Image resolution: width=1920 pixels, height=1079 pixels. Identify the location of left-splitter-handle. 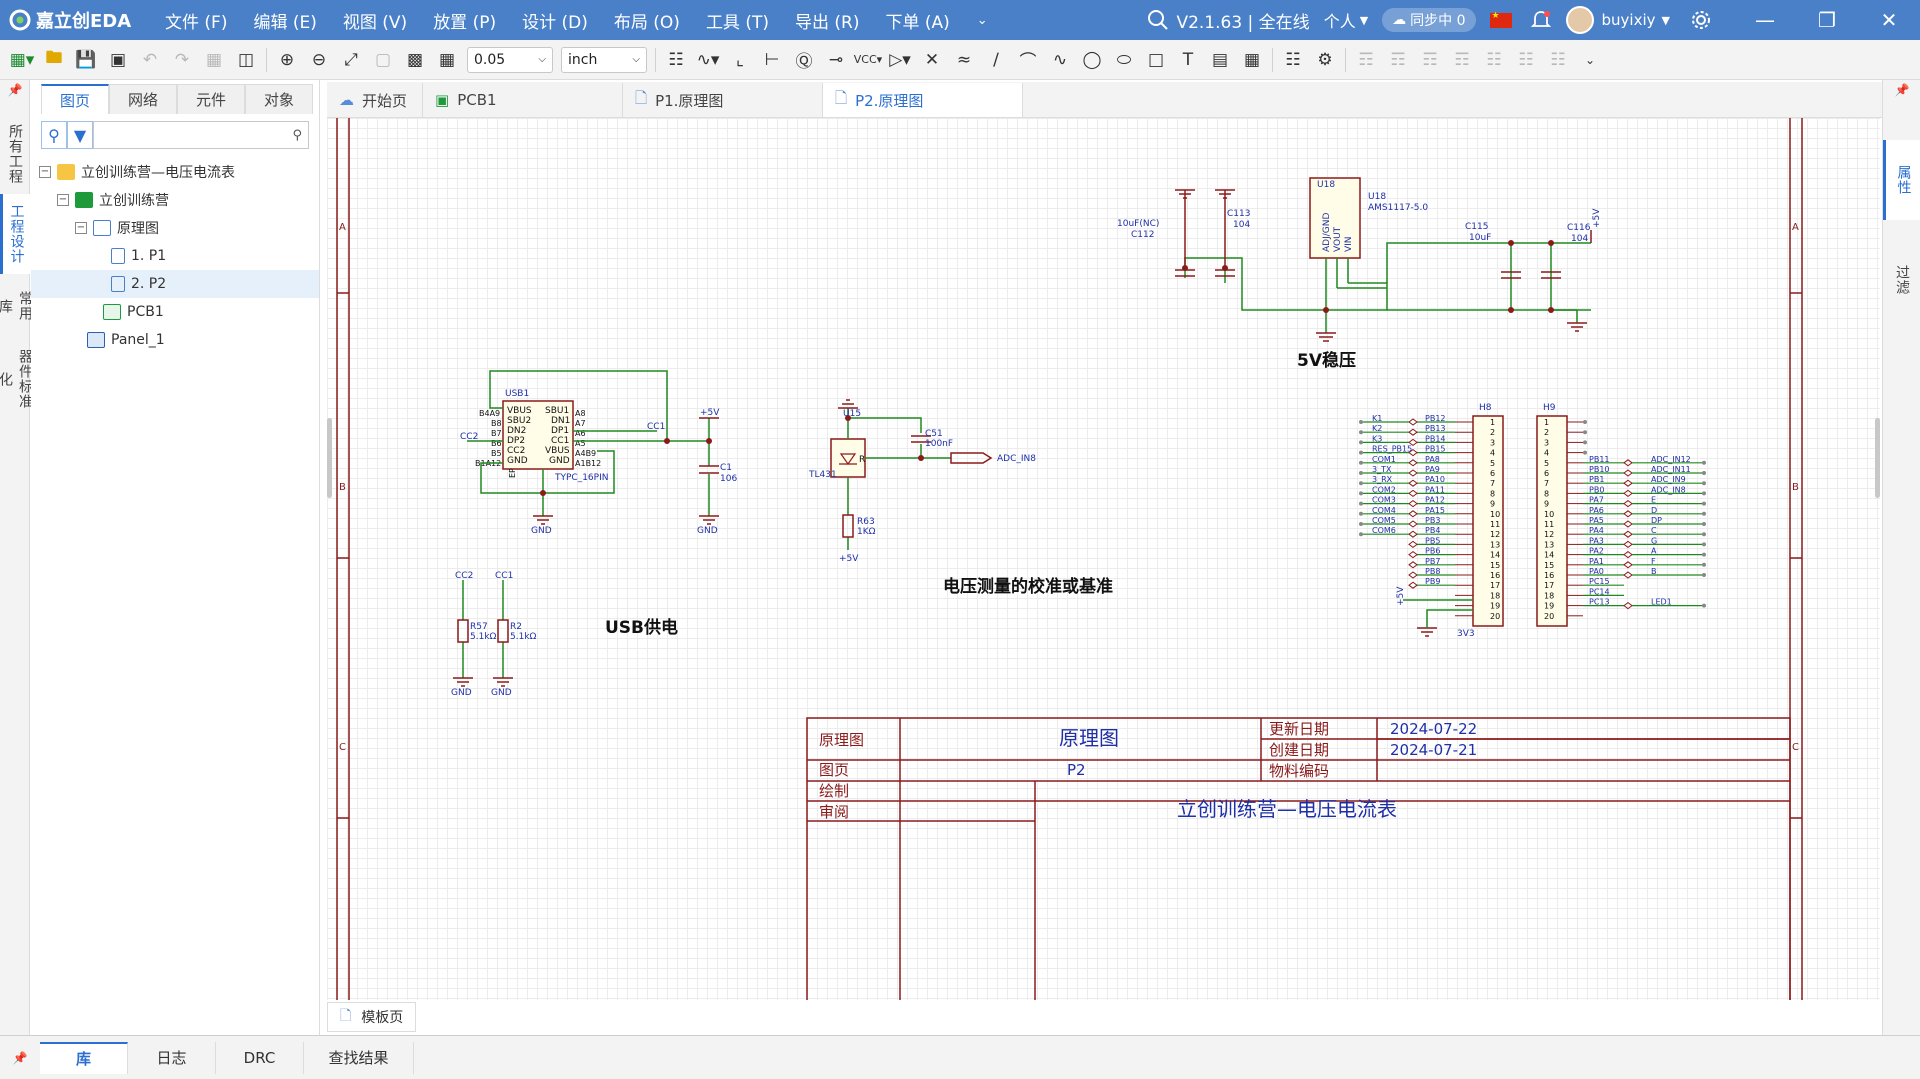
(329, 458).